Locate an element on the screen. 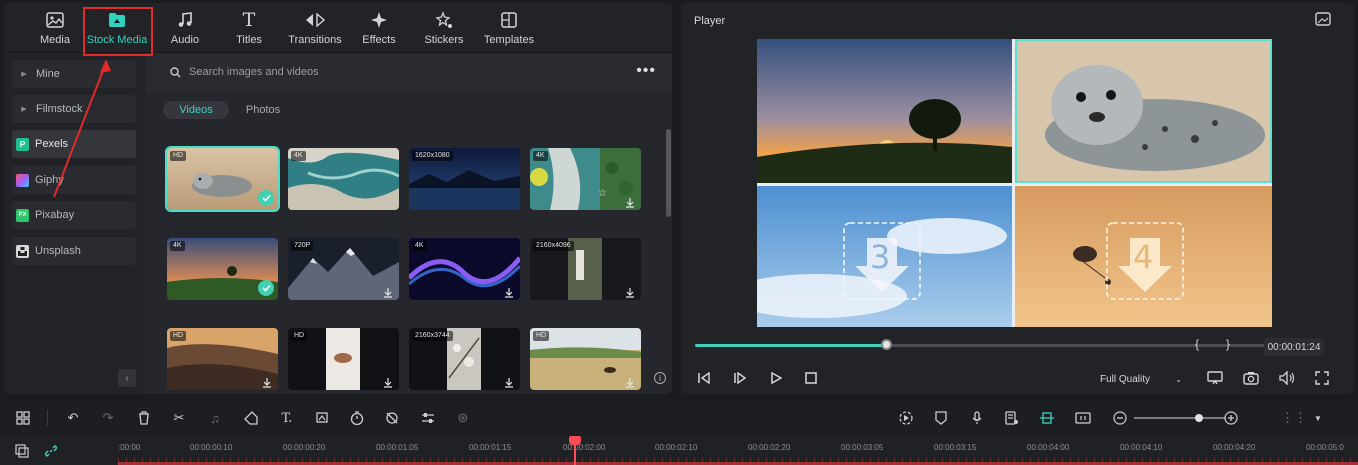 This screenshot has height=465, width=1358. tab-media: Media is located at coordinates (55, 28).